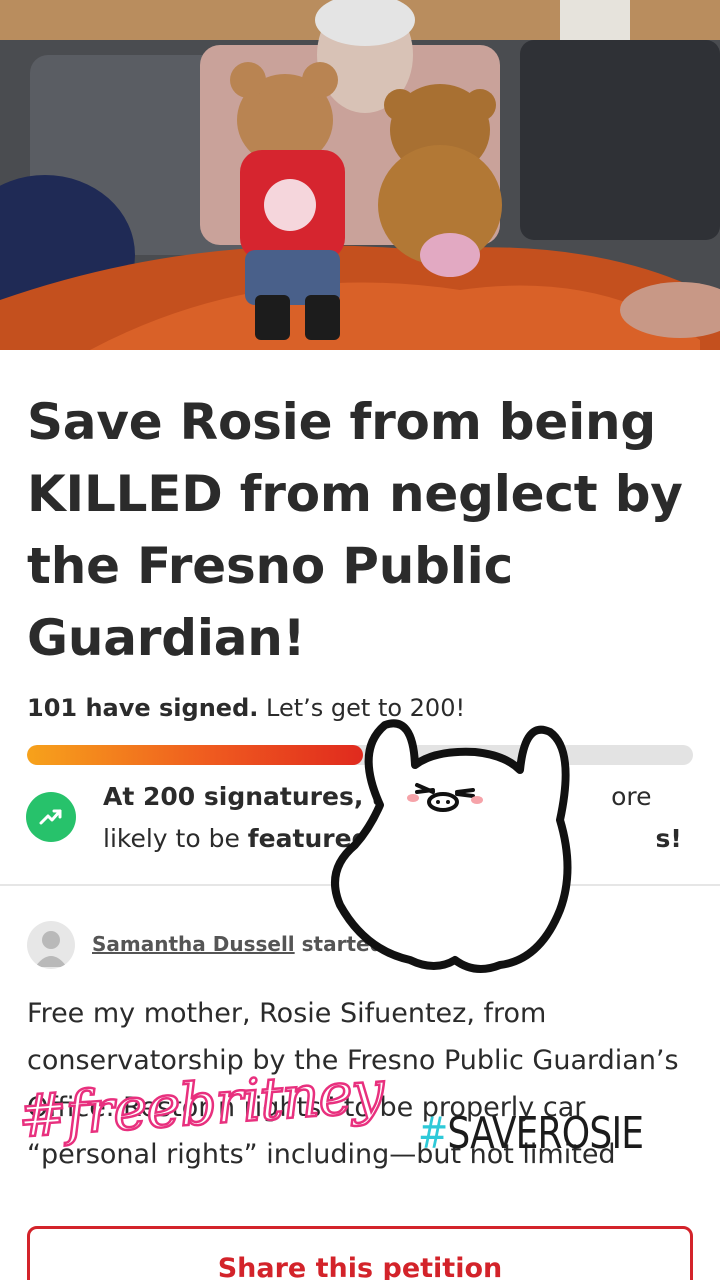 Image resolution: width=720 pixels, height=1280 pixels. I want to click on cheering-bear-sticker, so click(455, 842).